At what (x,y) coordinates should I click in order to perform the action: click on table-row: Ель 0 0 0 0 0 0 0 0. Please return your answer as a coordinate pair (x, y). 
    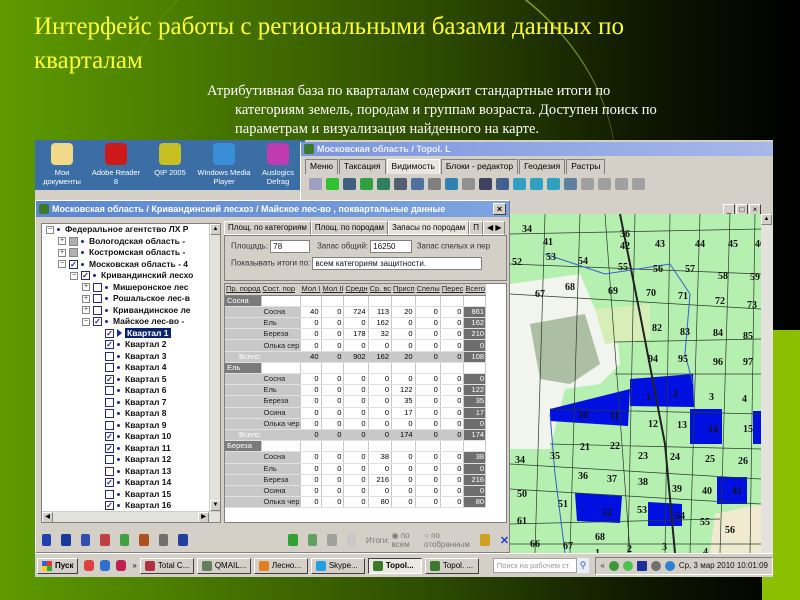
    Looking at the image, I should click on (356, 469).